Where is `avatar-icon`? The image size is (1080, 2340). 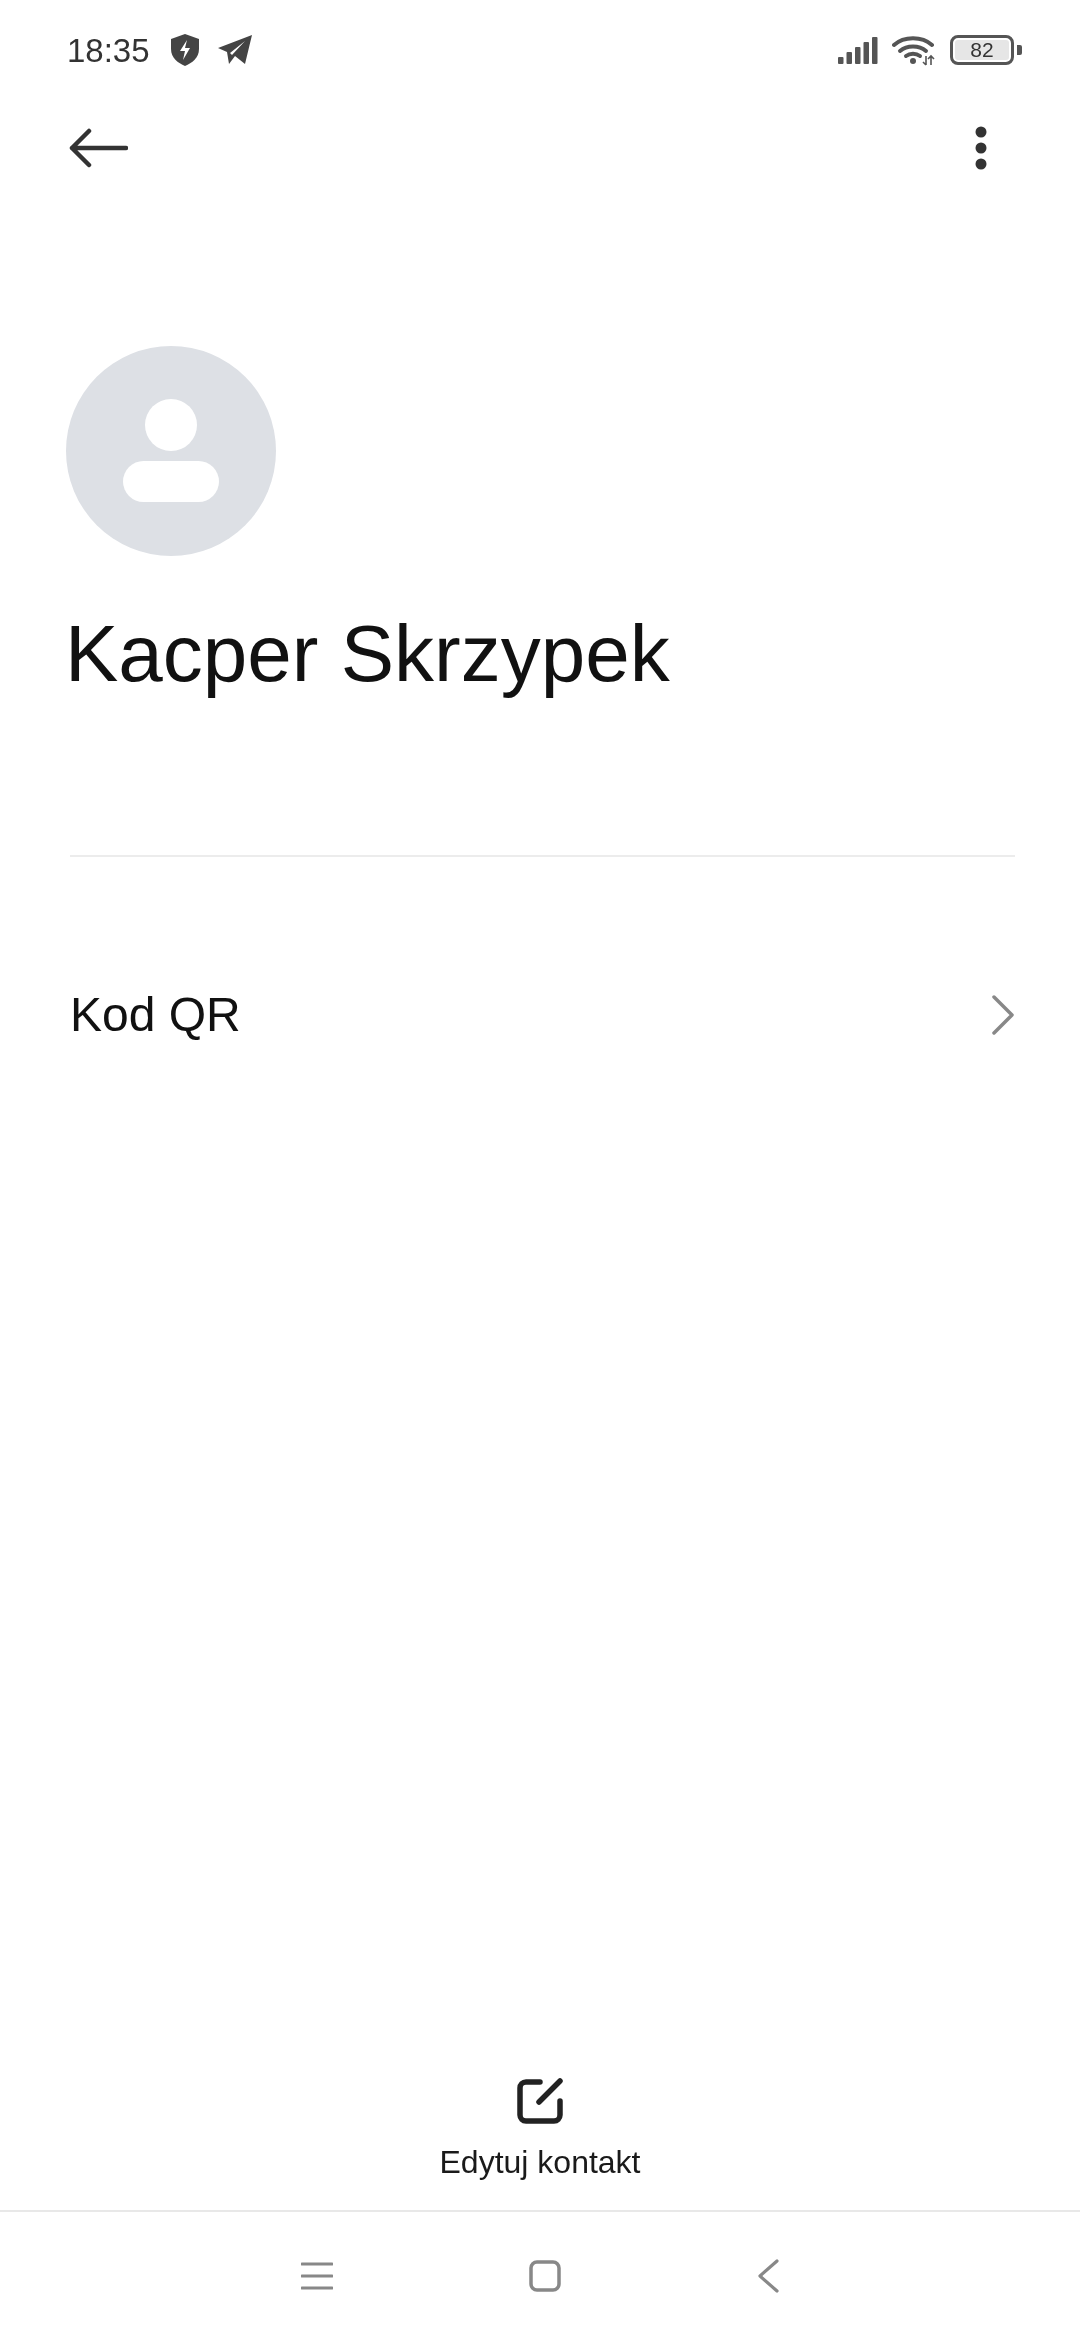
avatar-icon is located at coordinates (171, 451).